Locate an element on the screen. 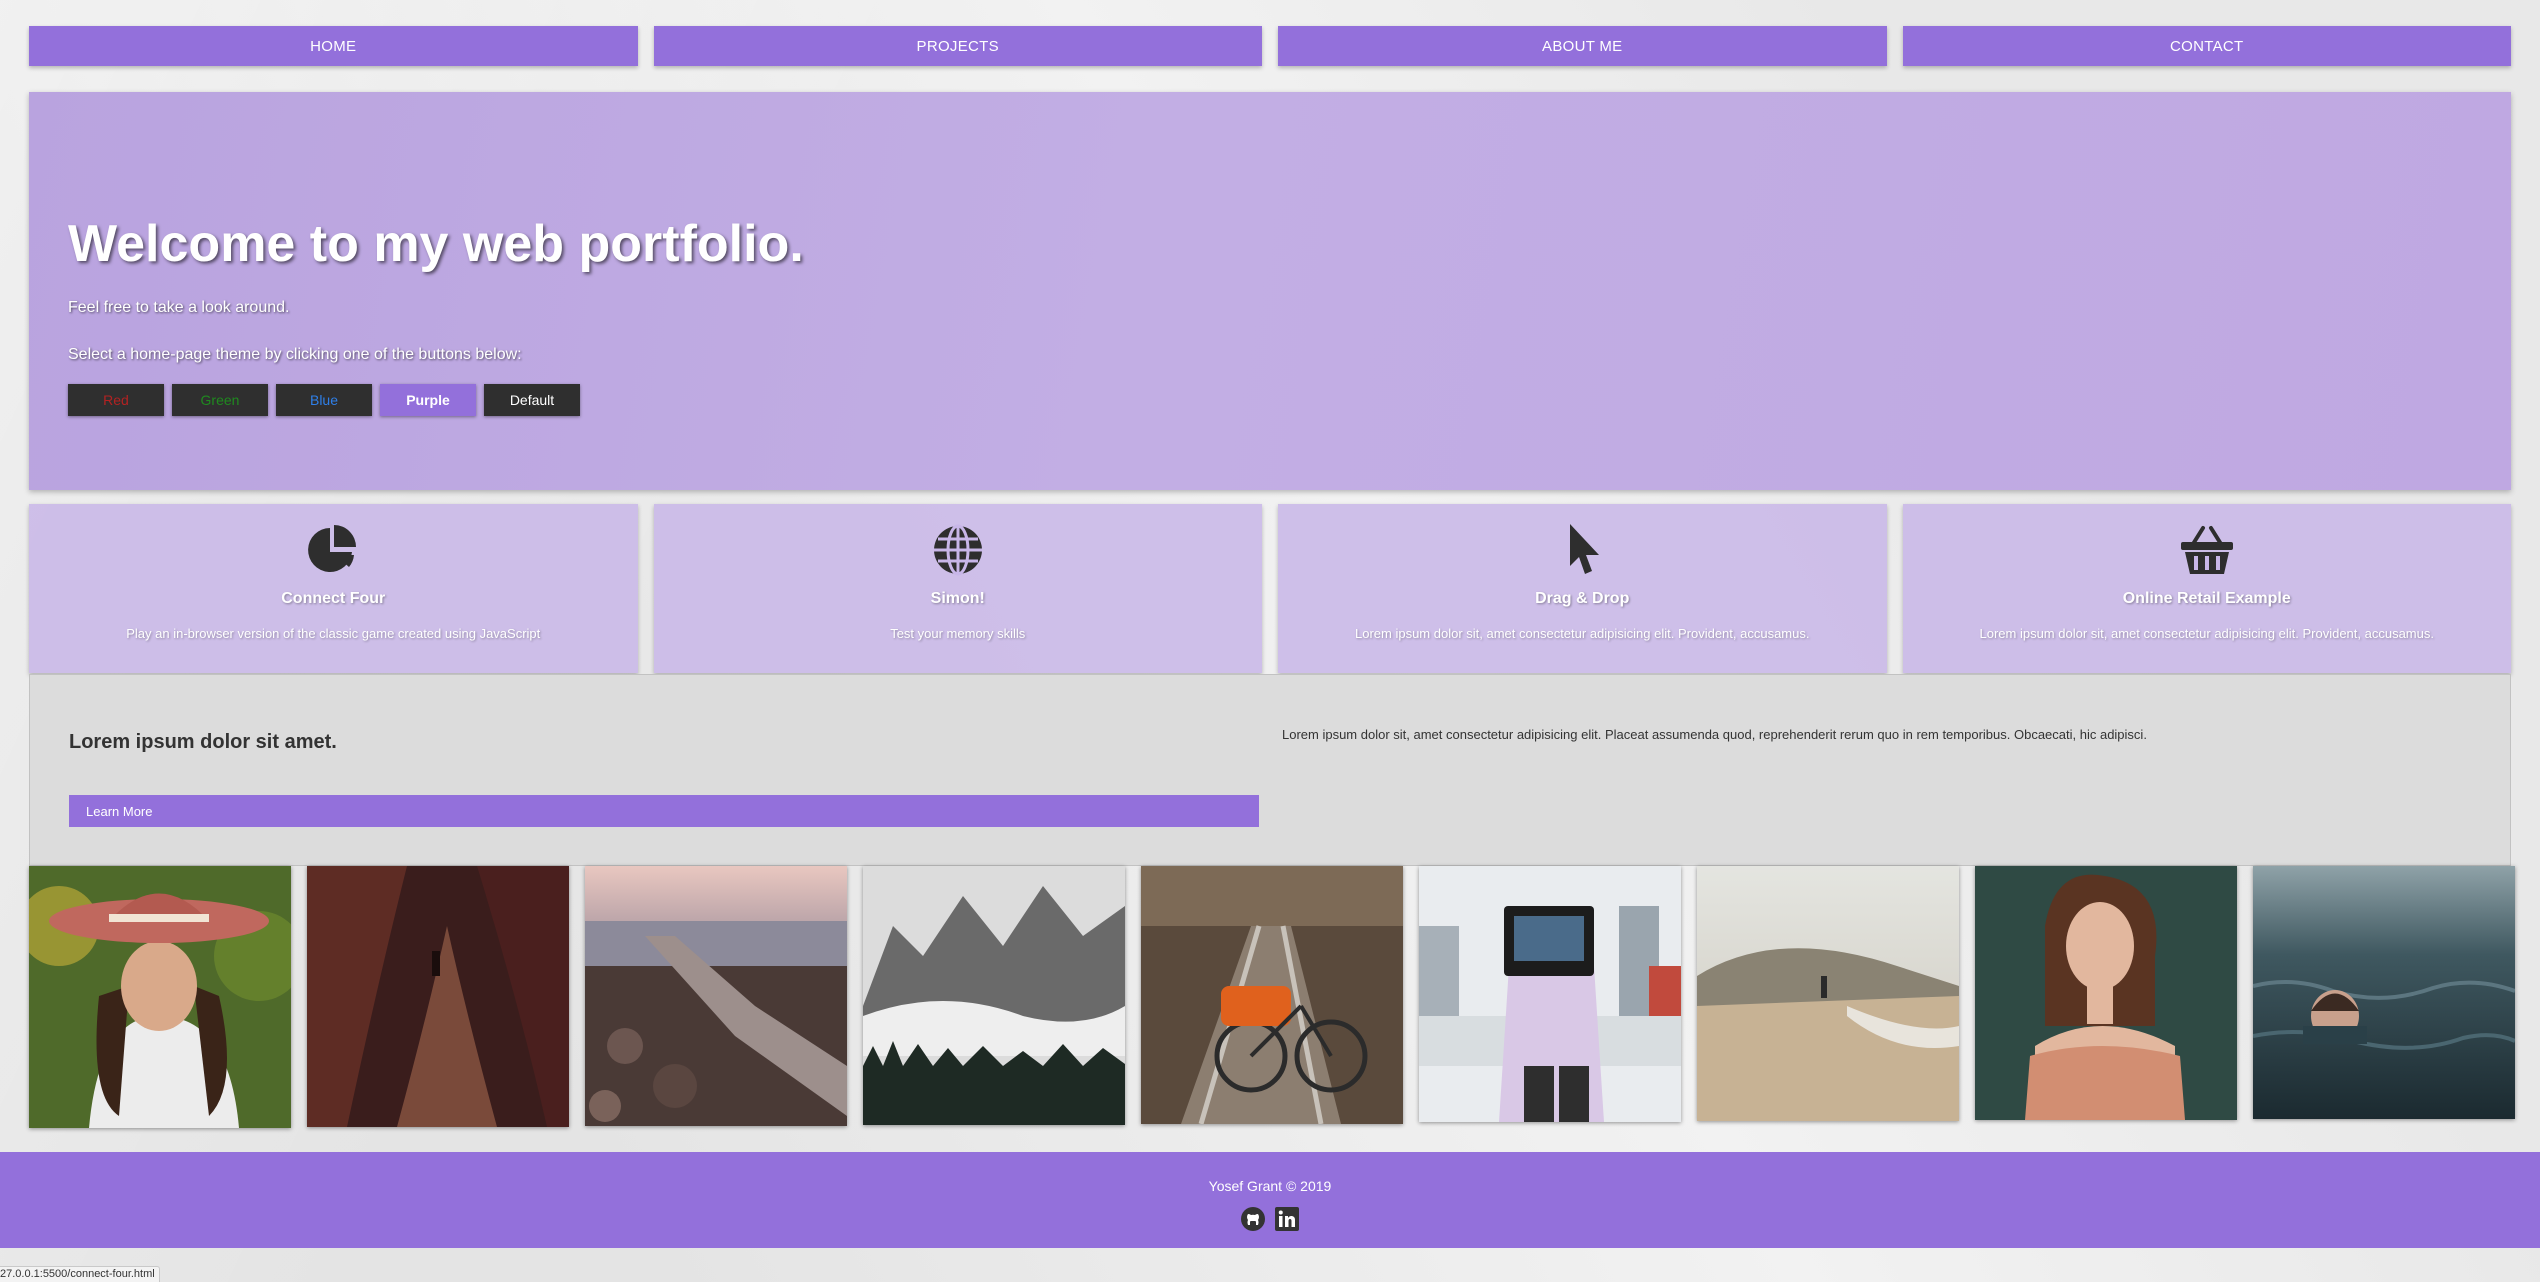 This screenshot has width=2540, height=1282. gallery-photo-mountains is located at coordinates (994, 995).